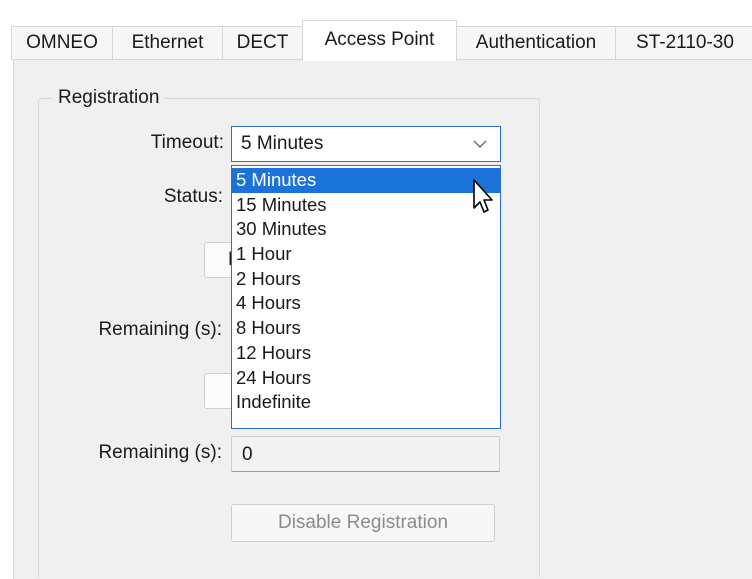  I want to click on dropdown-option-30-minutes: 30 Minutes, so click(366, 229).